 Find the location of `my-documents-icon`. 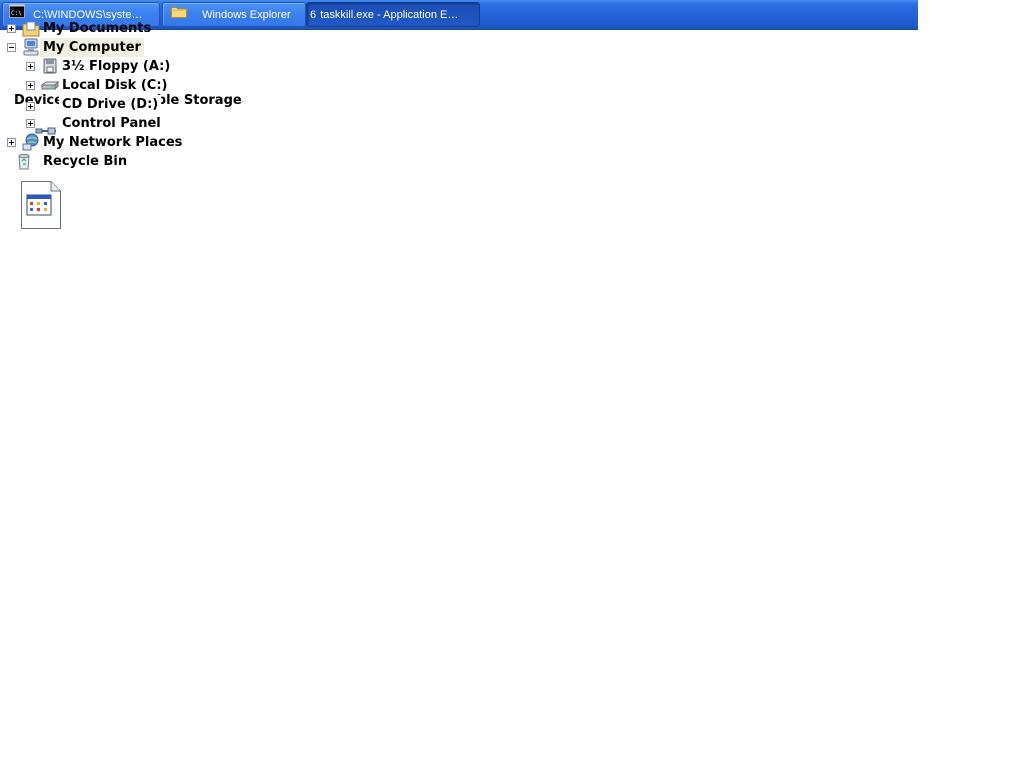

my-documents-icon is located at coordinates (31, 29).